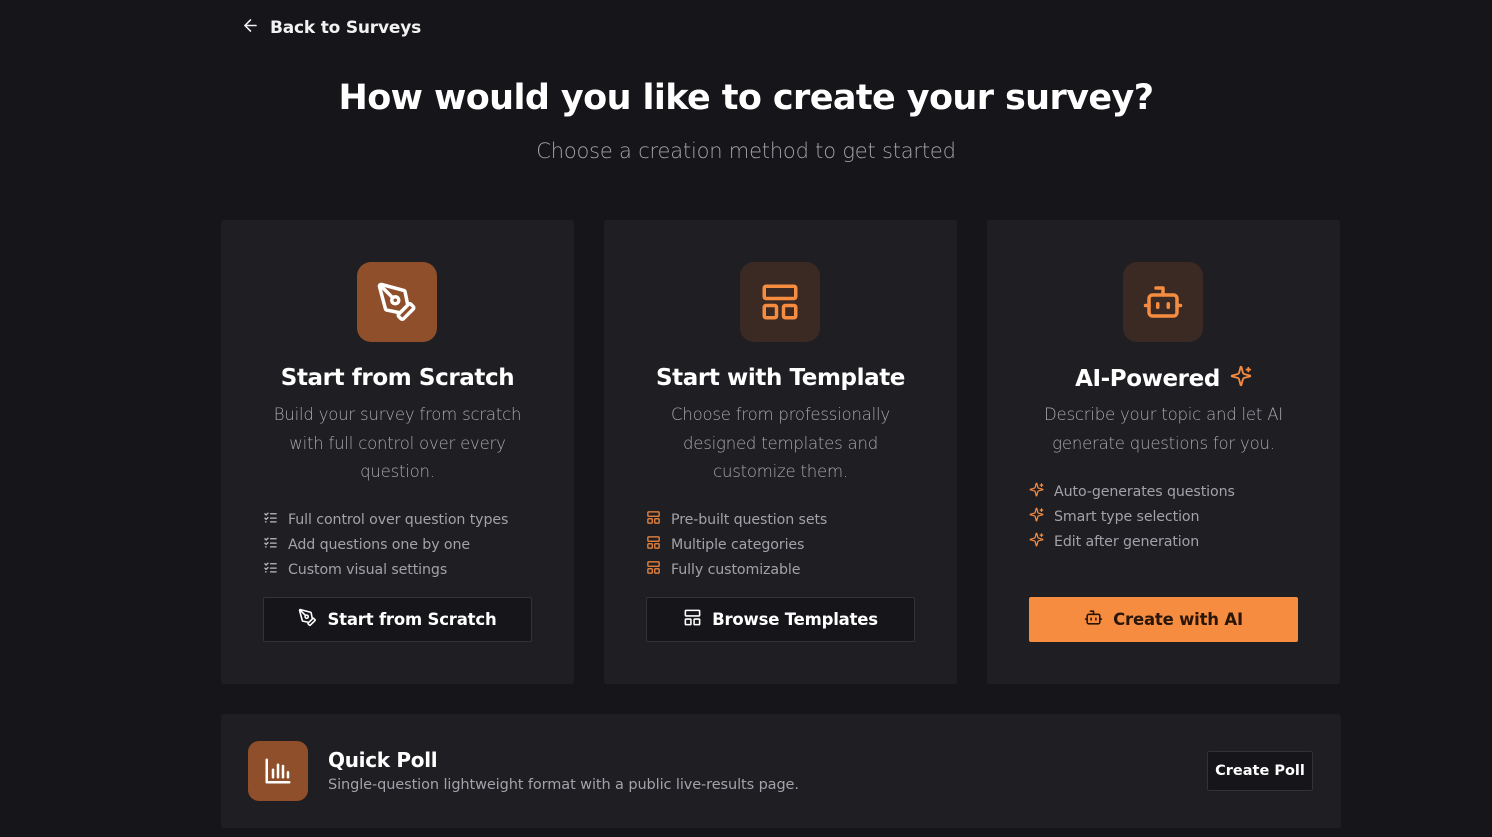 This screenshot has width=1492, height=837. I want to click on list-item: Full control over question types, so click(408, 519).